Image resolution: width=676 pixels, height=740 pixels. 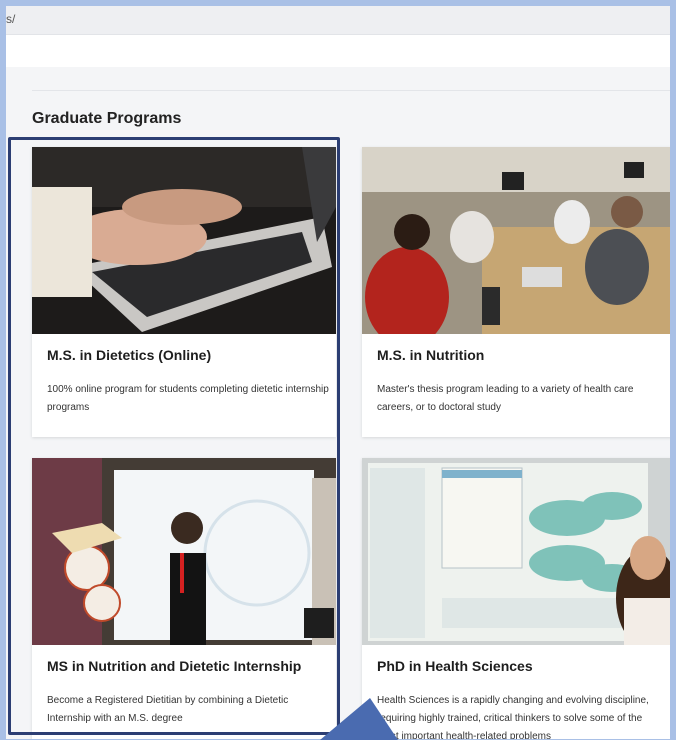 What do you see at coordinates (430, 355) in the screenshot?
I see `program-title: M.S. in Nutrition` at bounding box center [430, 355].